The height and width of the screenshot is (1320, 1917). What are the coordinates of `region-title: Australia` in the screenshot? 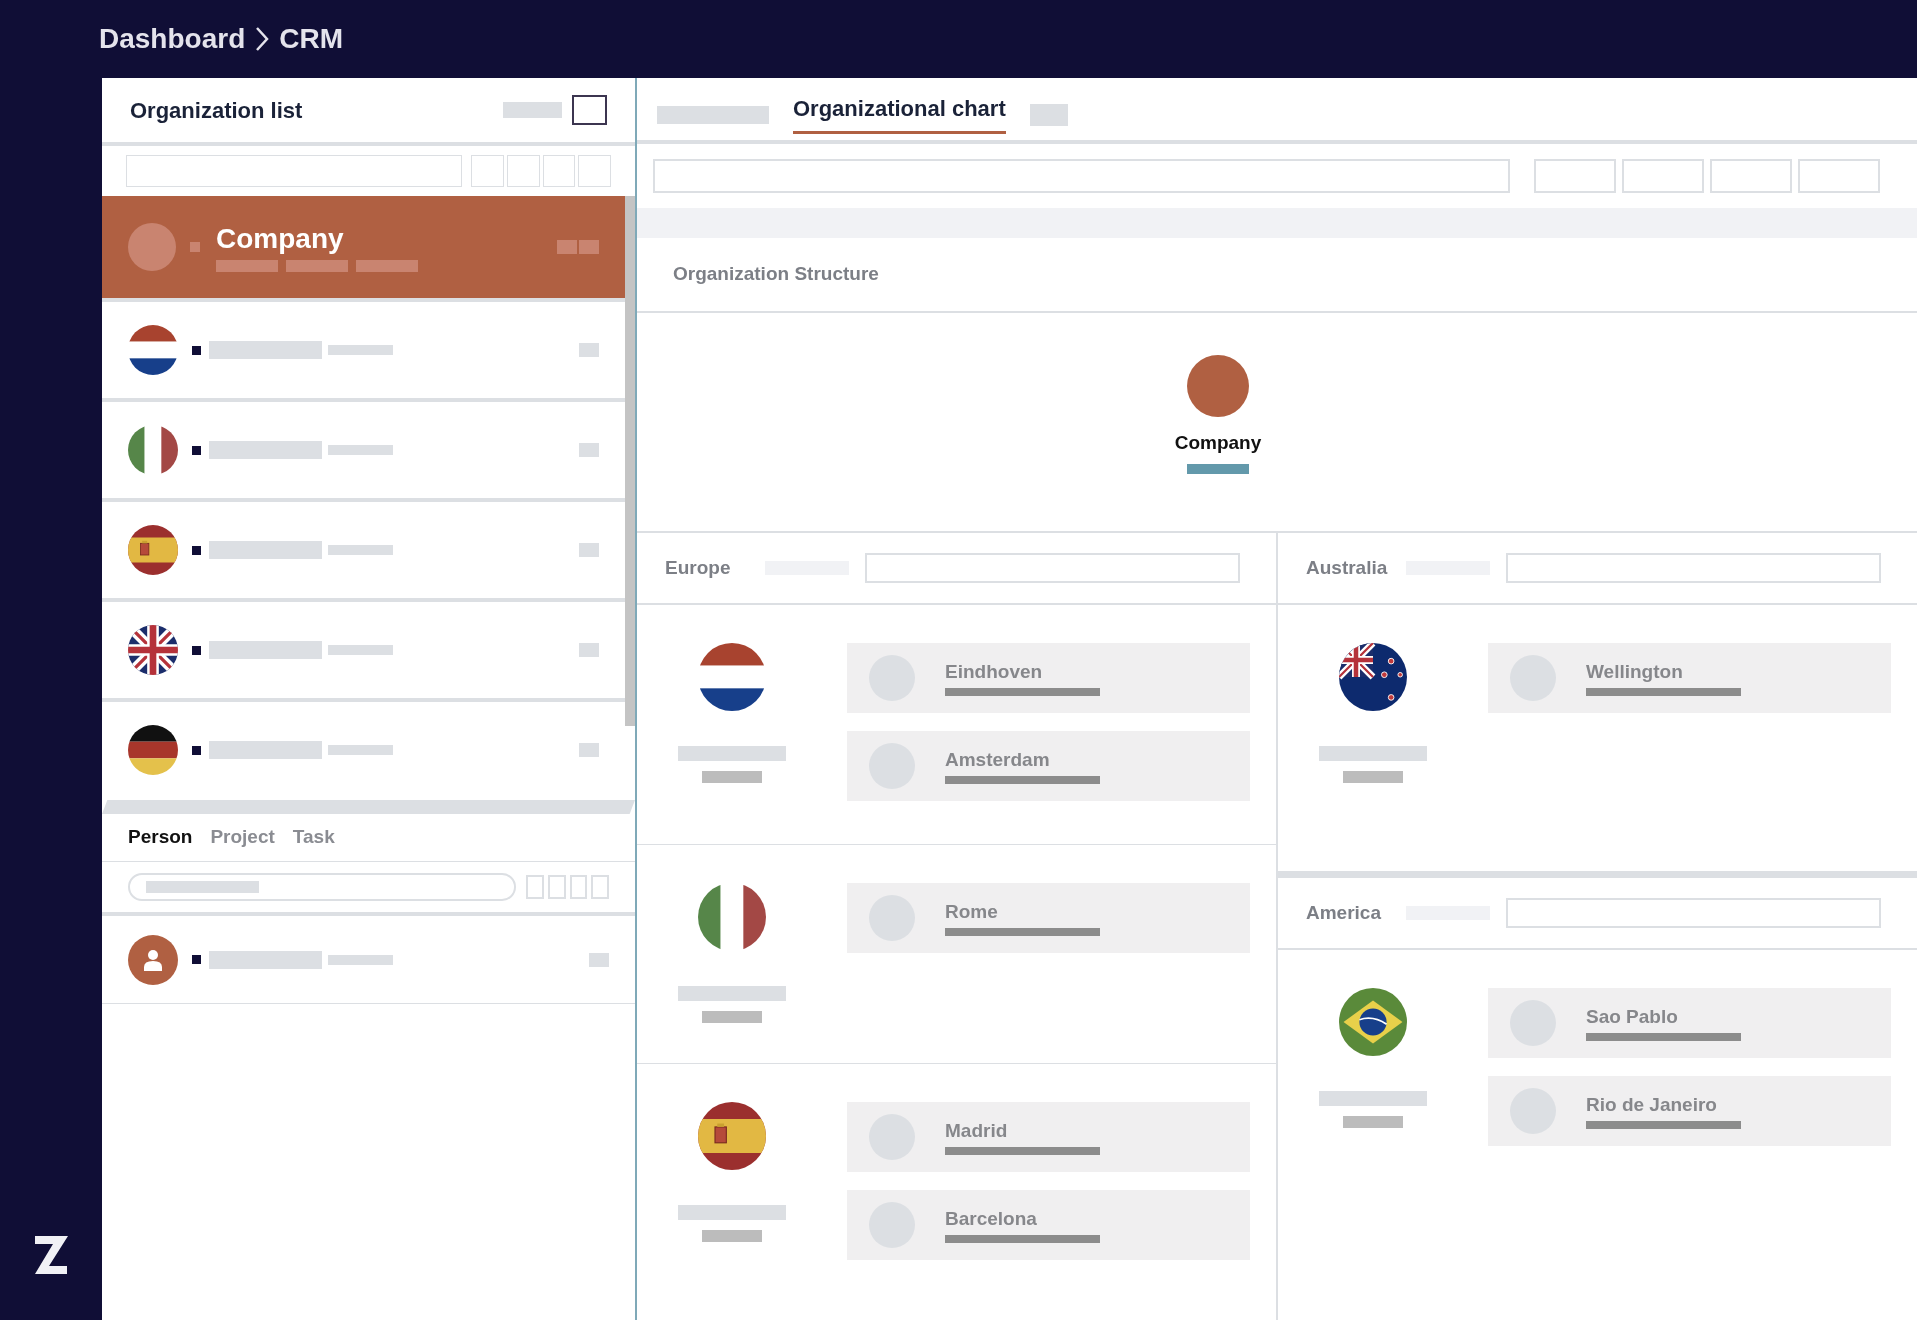 It's located at (1347, 567).